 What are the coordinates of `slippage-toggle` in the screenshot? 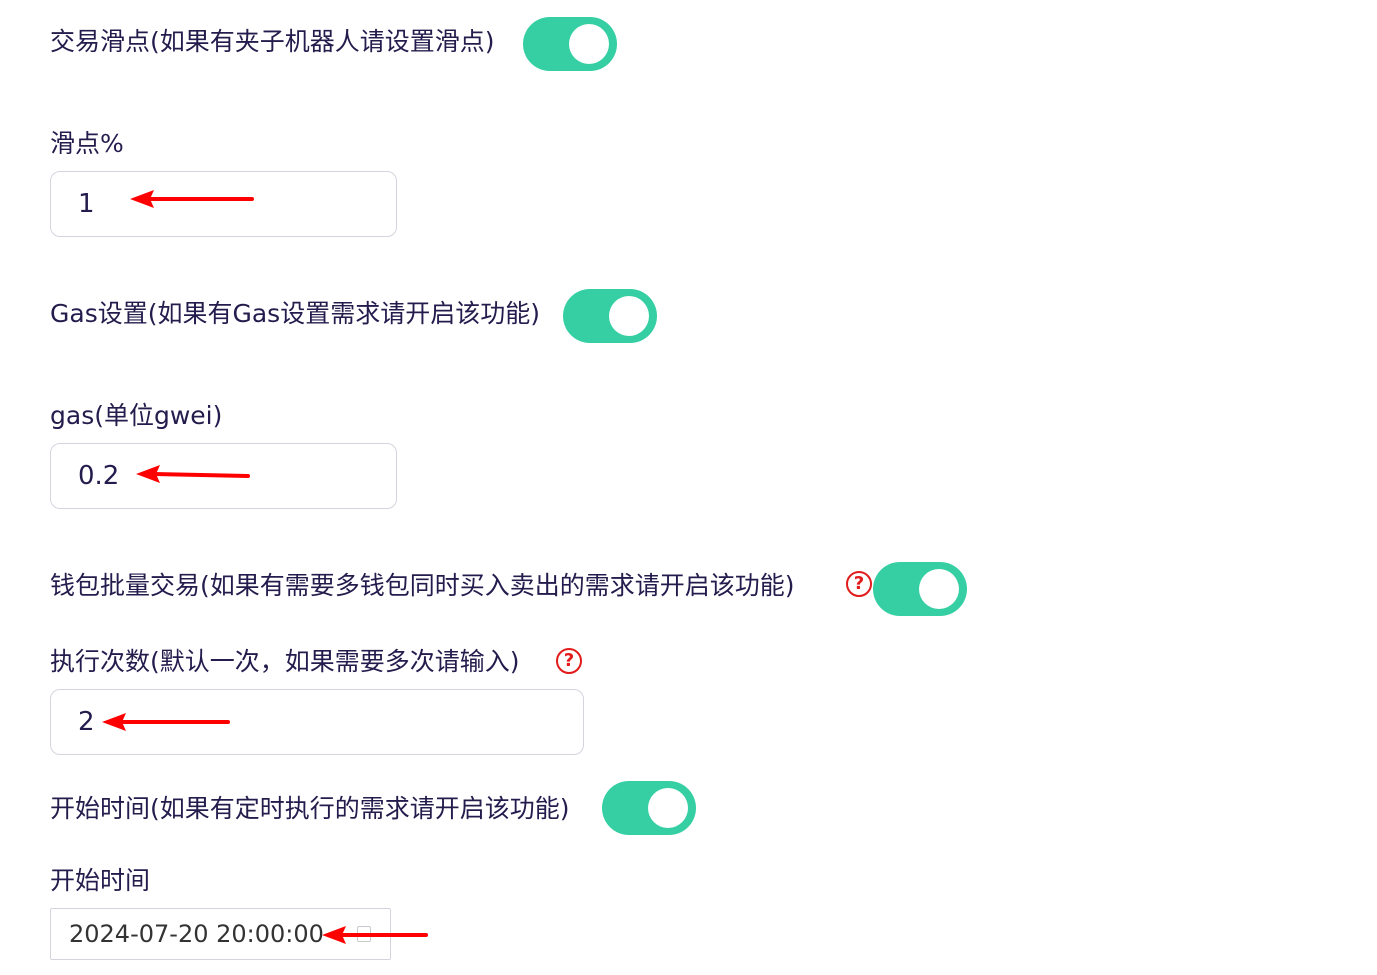 It's located at (570, 44).